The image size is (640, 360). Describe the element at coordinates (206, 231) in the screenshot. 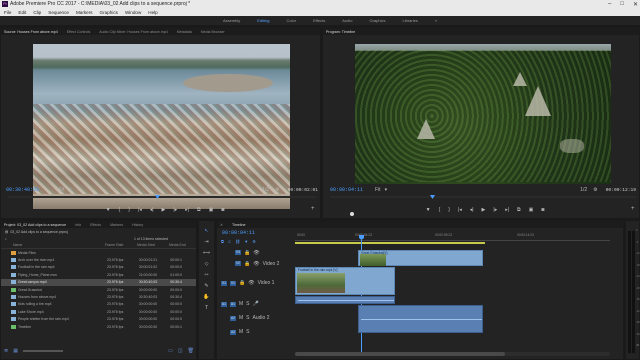

I see `selection-tool-icon: ↖` at that location.